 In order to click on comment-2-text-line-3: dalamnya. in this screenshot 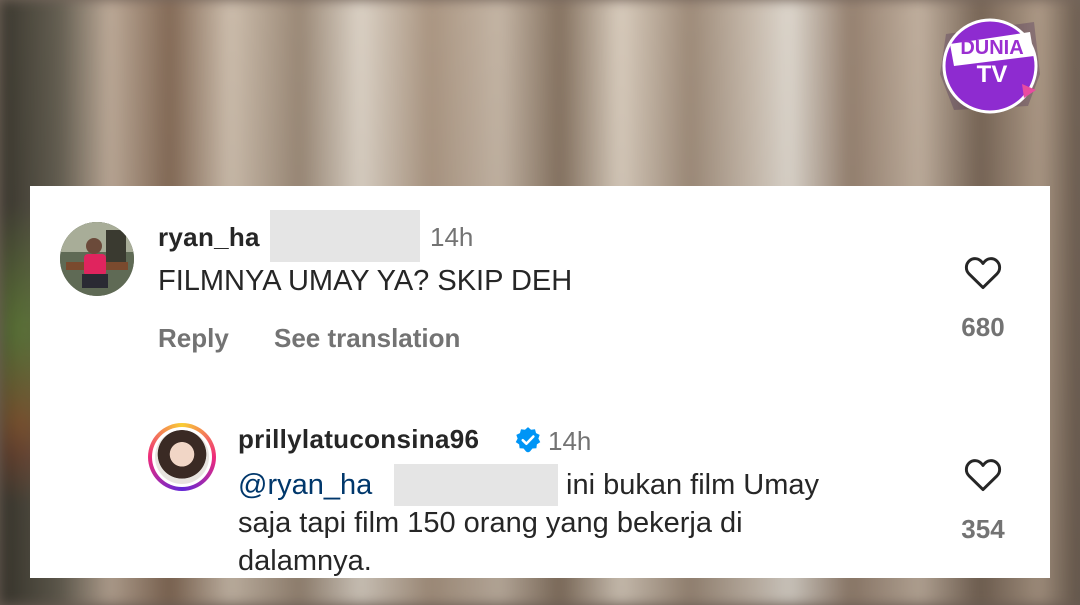, I will do `click(305, 561)`.